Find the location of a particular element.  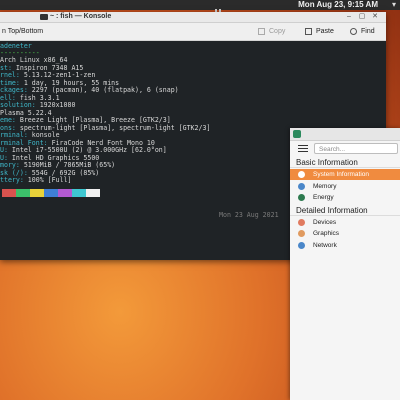

section-header: Basic Information is located at coordinates (345, 163).